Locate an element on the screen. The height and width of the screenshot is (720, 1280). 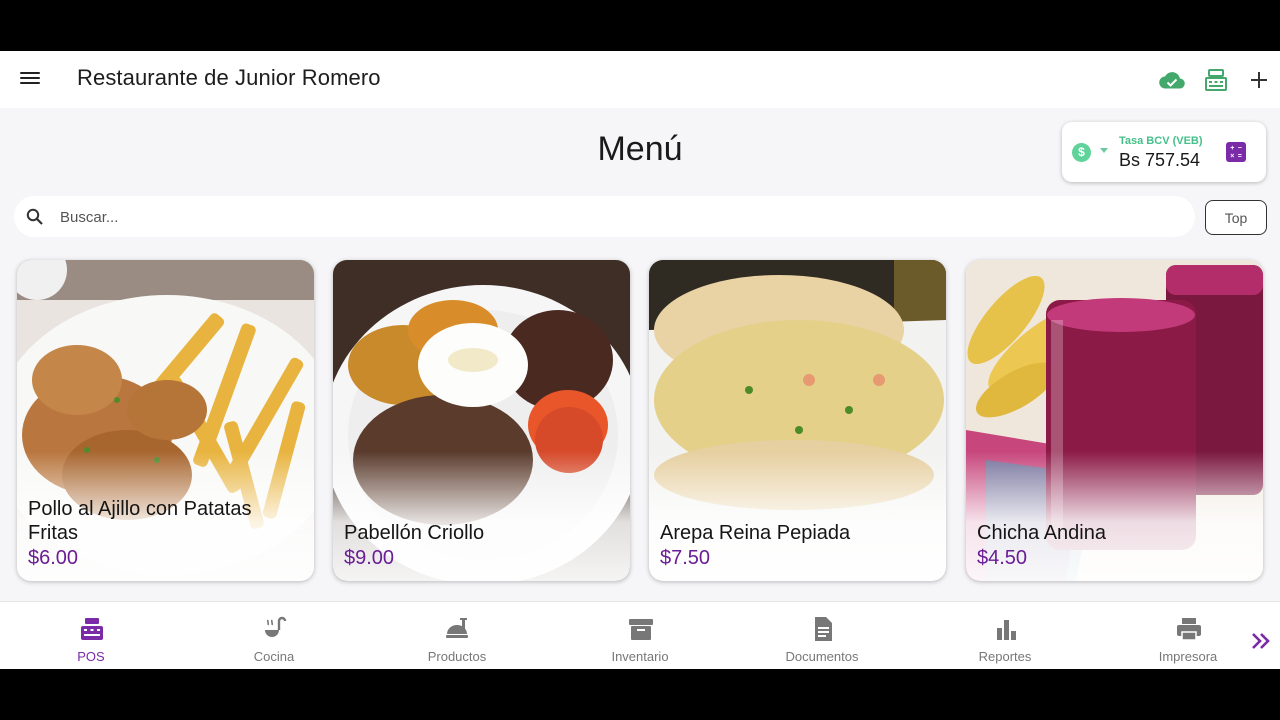
product-price: $9.00 is located at coordinates (369, 558).